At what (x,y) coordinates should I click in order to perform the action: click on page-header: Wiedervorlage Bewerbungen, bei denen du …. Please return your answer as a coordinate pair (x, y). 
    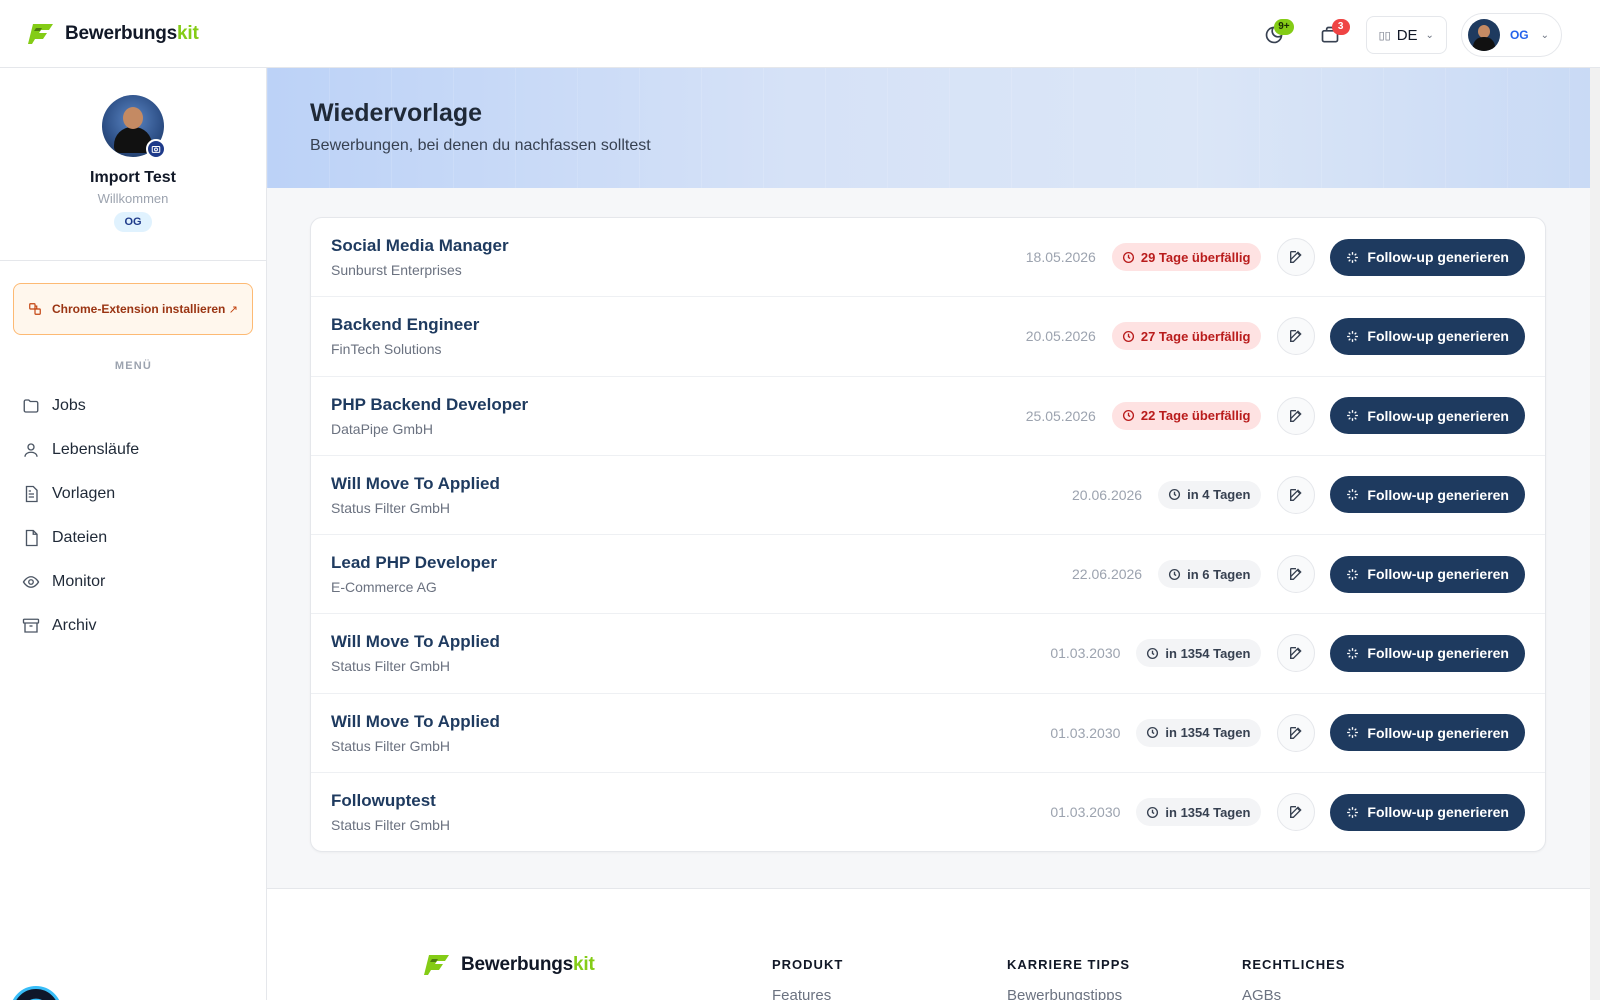
    Looking at the image, I should click on (928, 128).